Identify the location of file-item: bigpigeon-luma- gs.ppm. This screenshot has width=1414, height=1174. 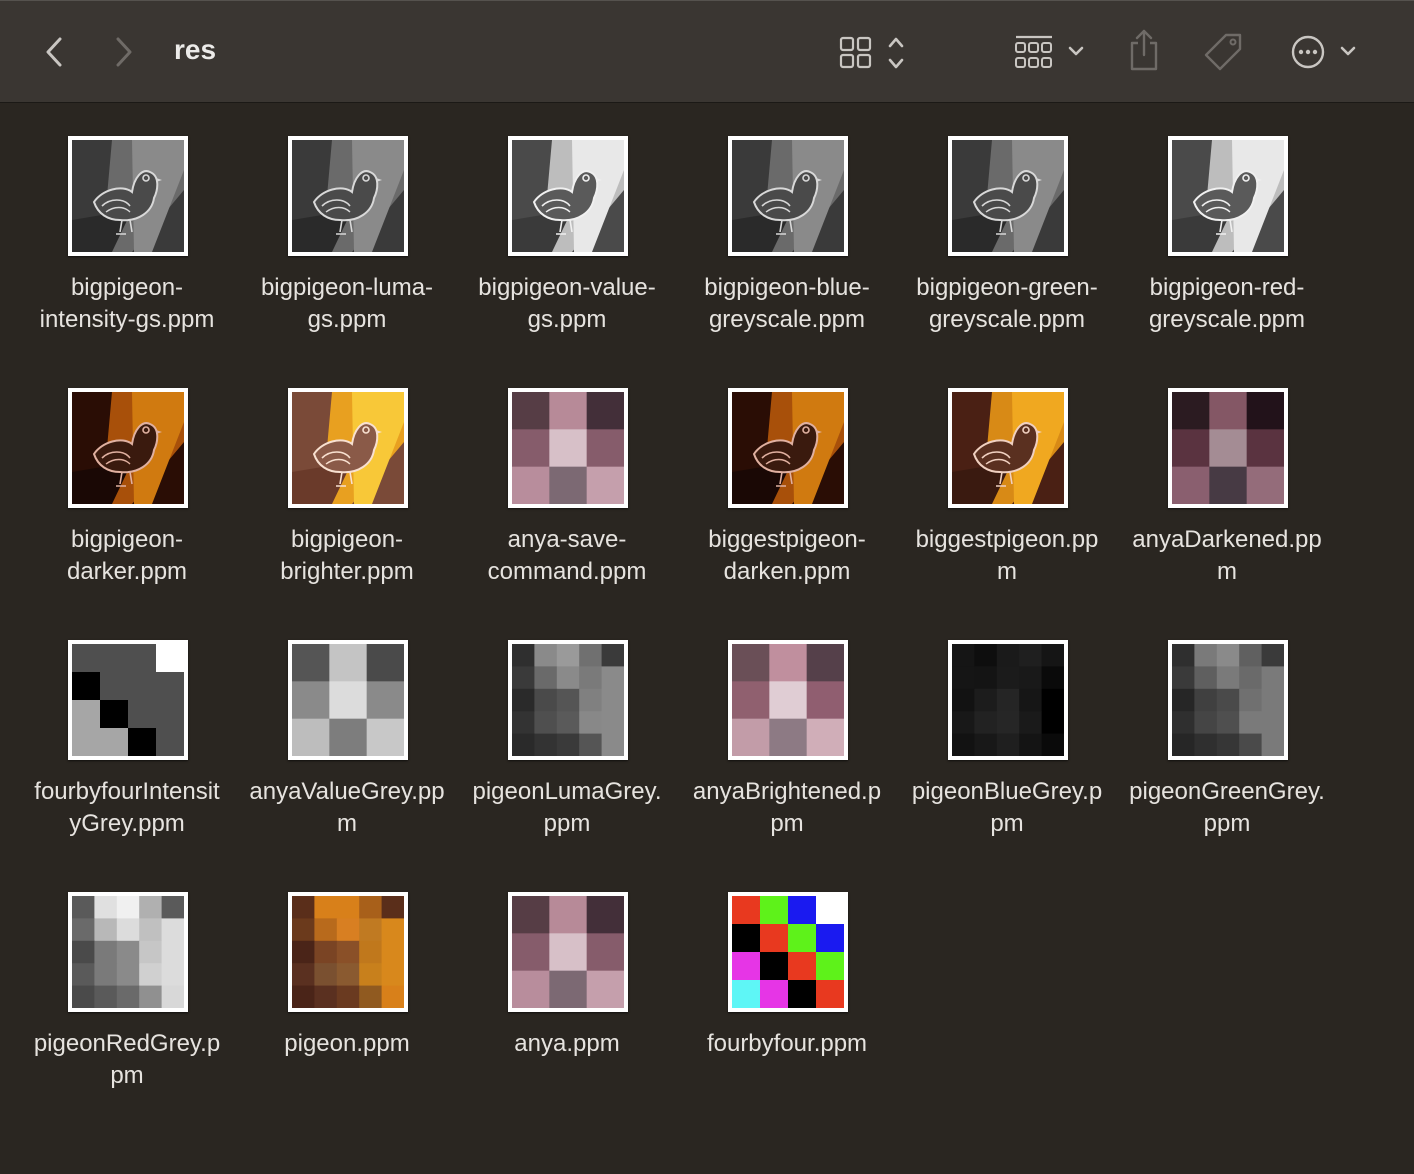
(347, 230).